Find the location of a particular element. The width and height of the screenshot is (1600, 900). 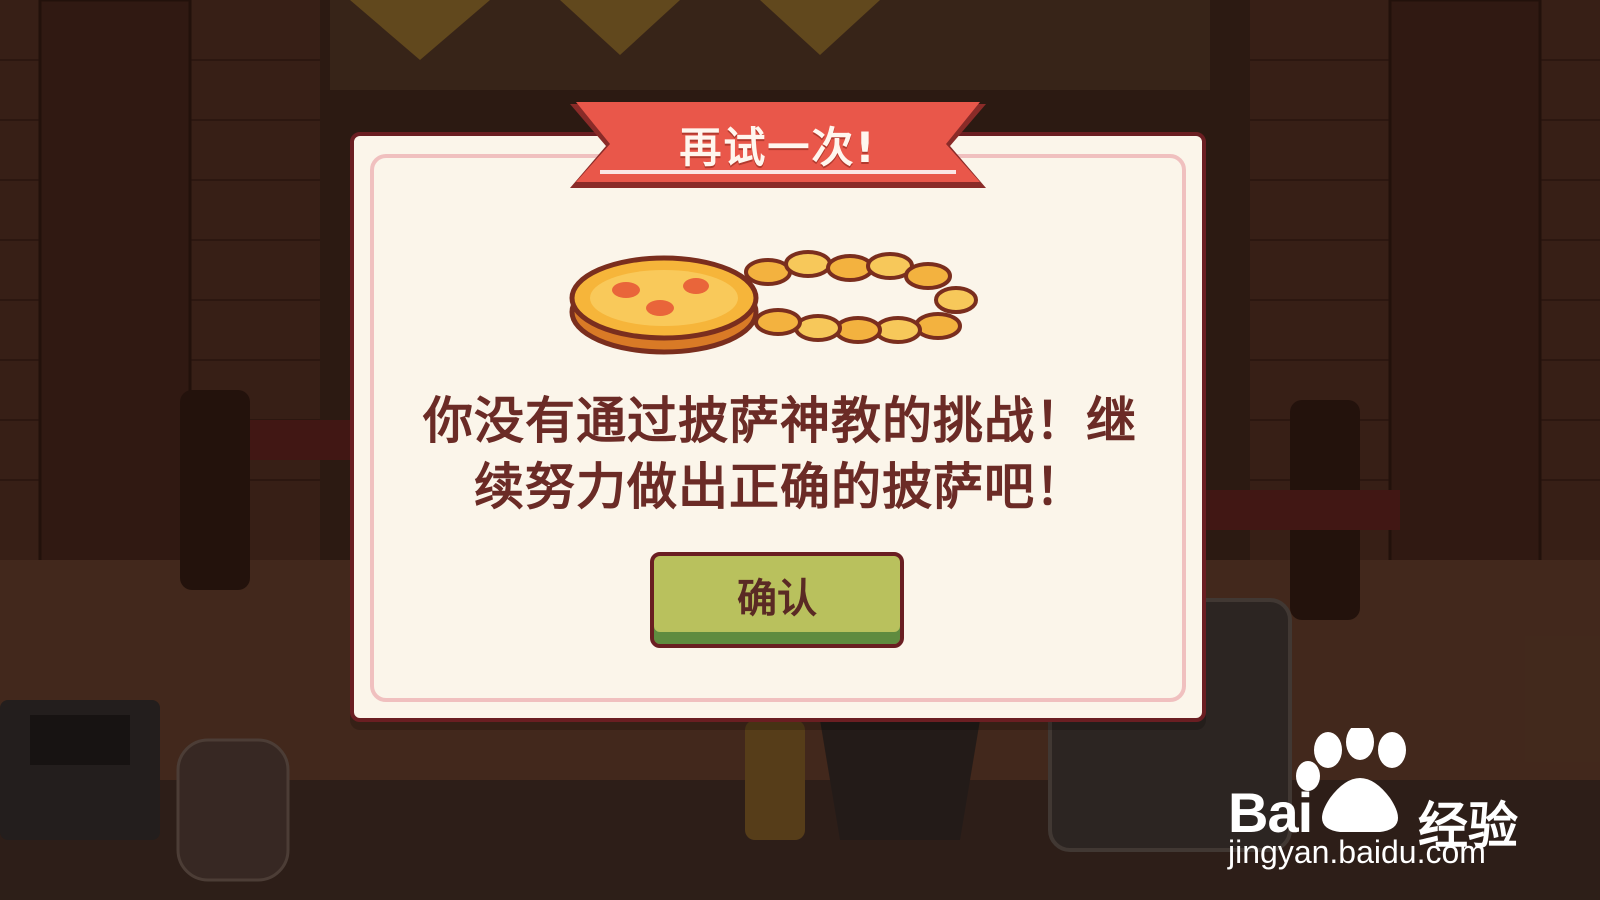

confirm-button-label: 确认 is located at coordinates (777, 599).